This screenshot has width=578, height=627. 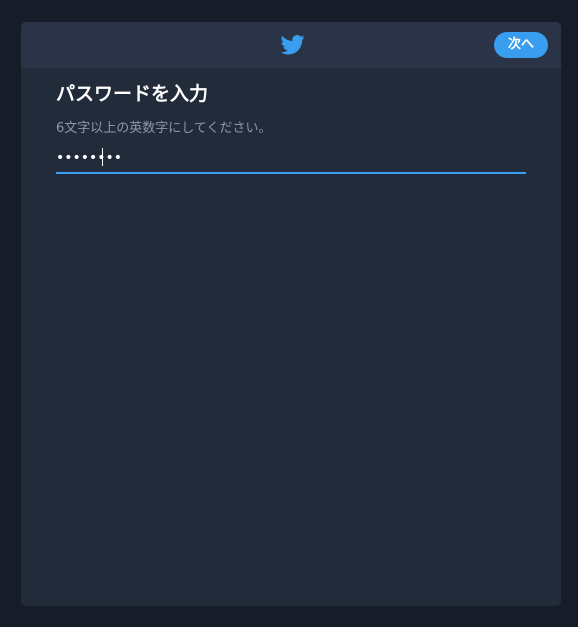 I want to click on password-hint: 6文字以上の英数字にしてください。, so click(x=164, y=128).